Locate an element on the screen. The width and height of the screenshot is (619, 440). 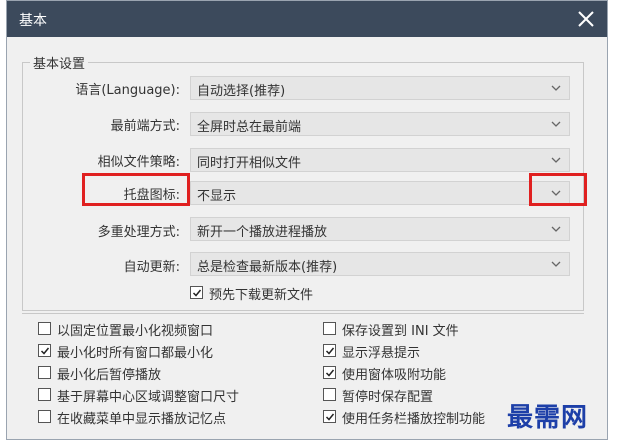
multi-process-value: 新开一个播放进程播放 is located at coordinates (262, 232).